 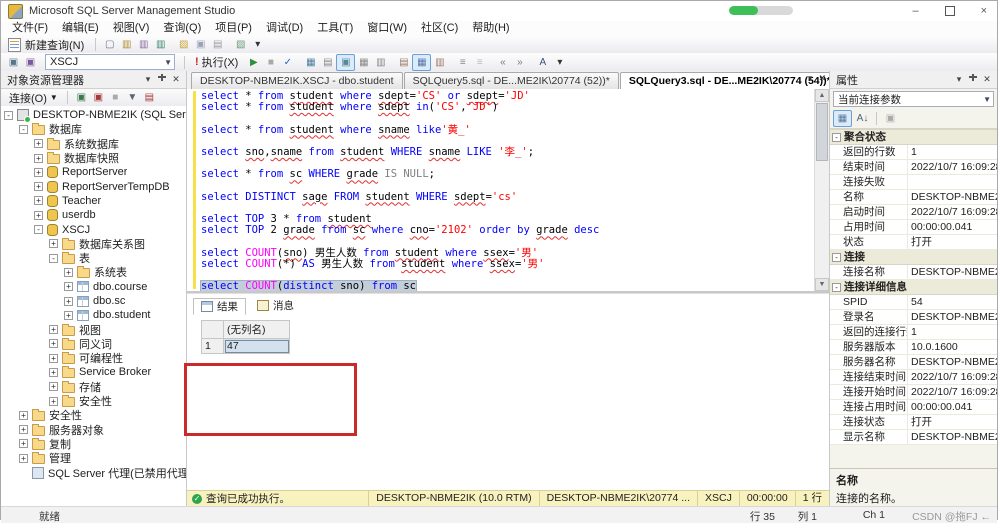 What do you see at coordinates (915, 11) in the screenshot?
I see `minimize-button: –` at bounding box center [915, 11].